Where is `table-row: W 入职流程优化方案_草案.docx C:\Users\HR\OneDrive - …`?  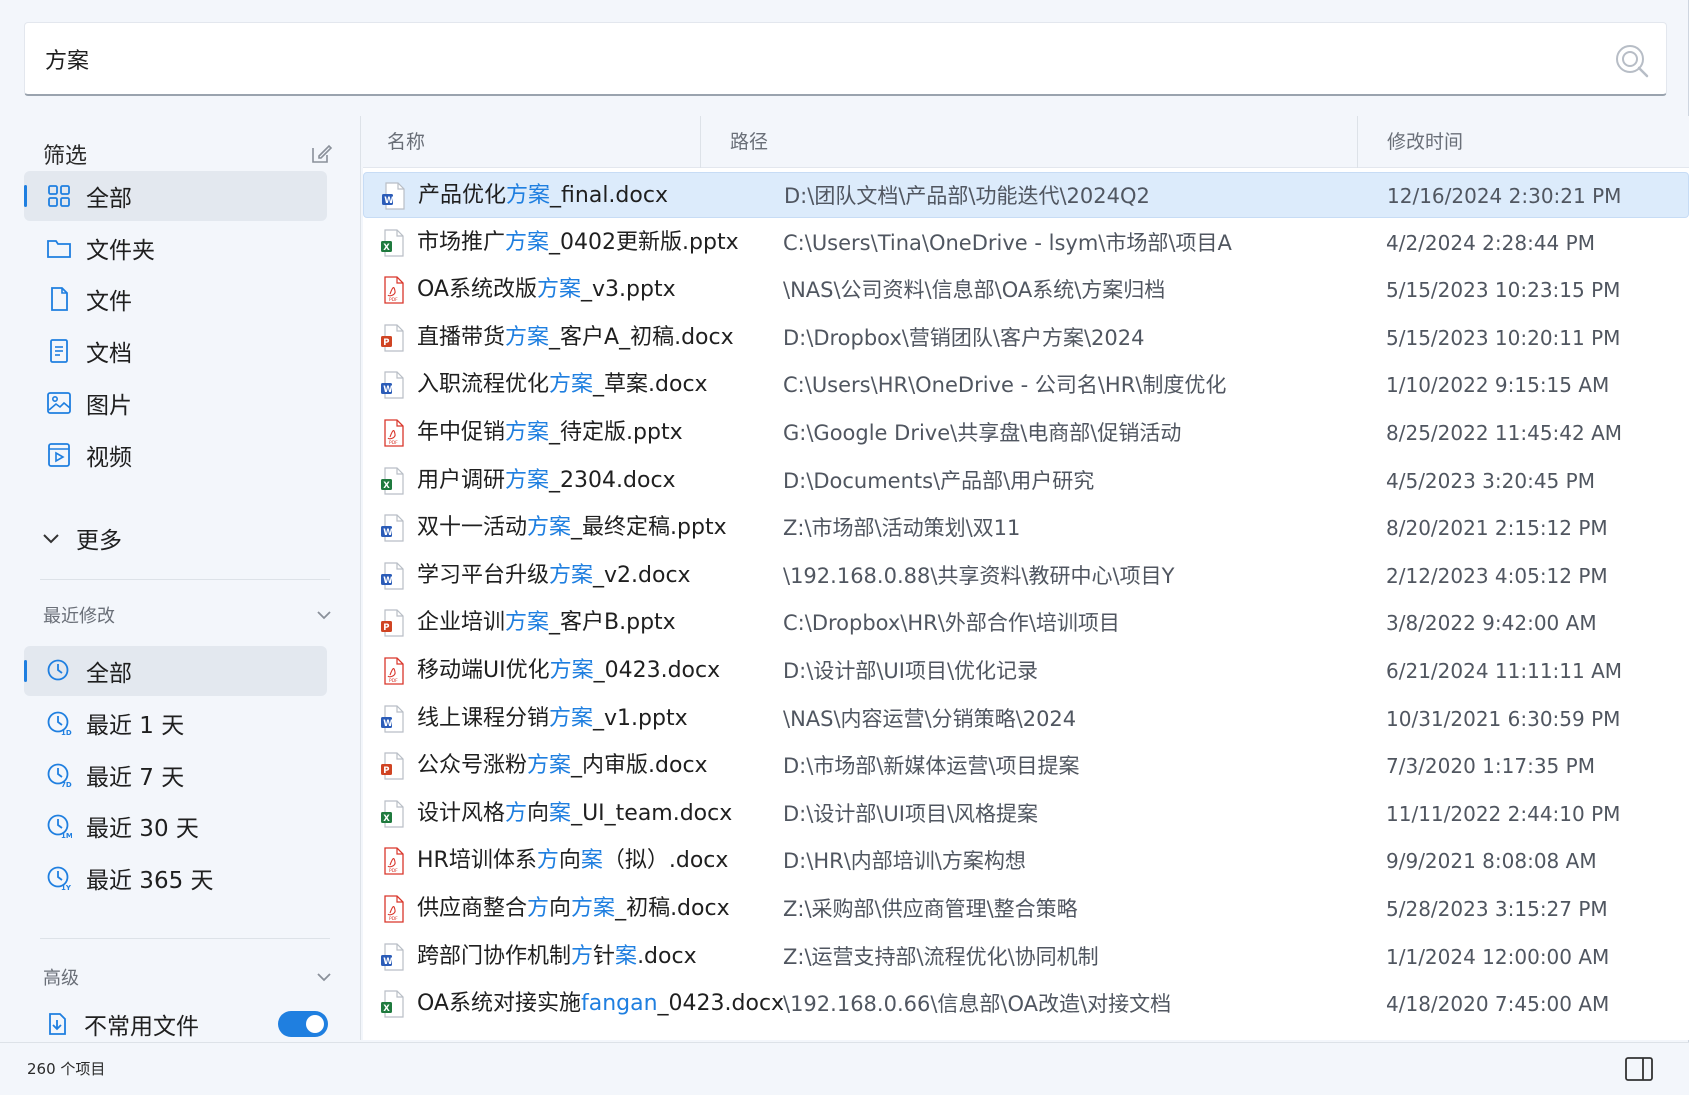 table-row: W 入职流程优化方案_草案.docx C:\Users\HR\OneDrive - … is located at coordinates (1026, 385).